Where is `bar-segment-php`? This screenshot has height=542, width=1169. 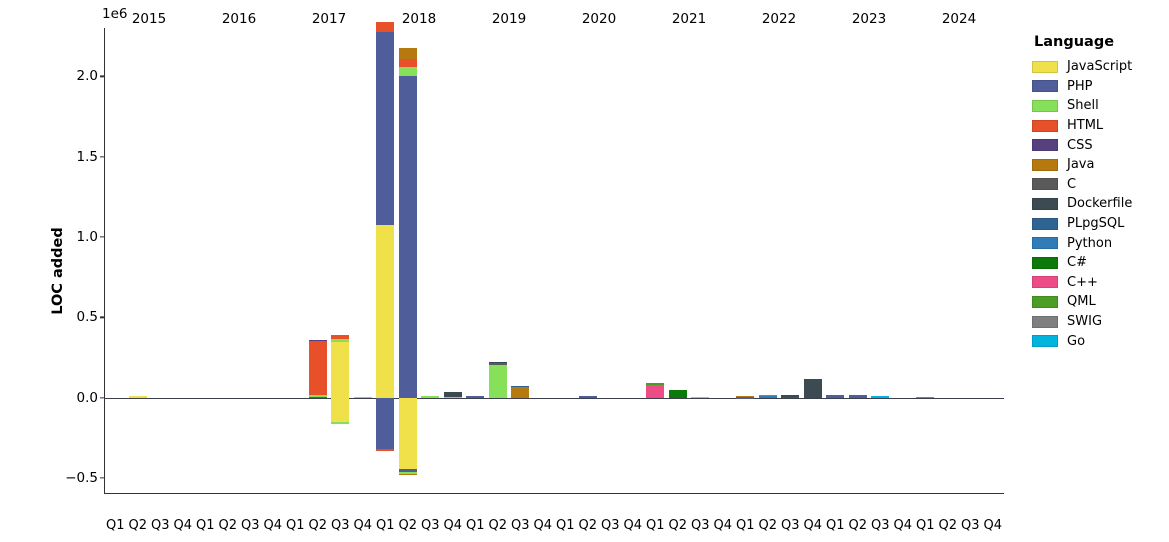 bar-segment-php is located at coordinates (317, 397).